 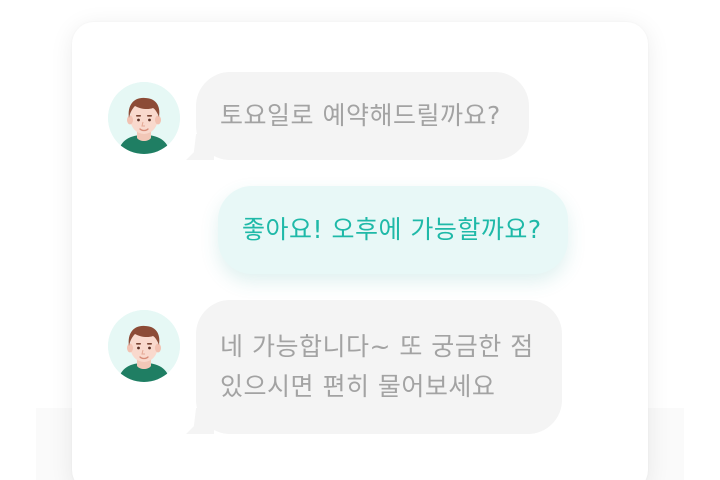 I want to click on message-text: 좋아요! 오후에 가능할까요?, so click(x=392, y=229).